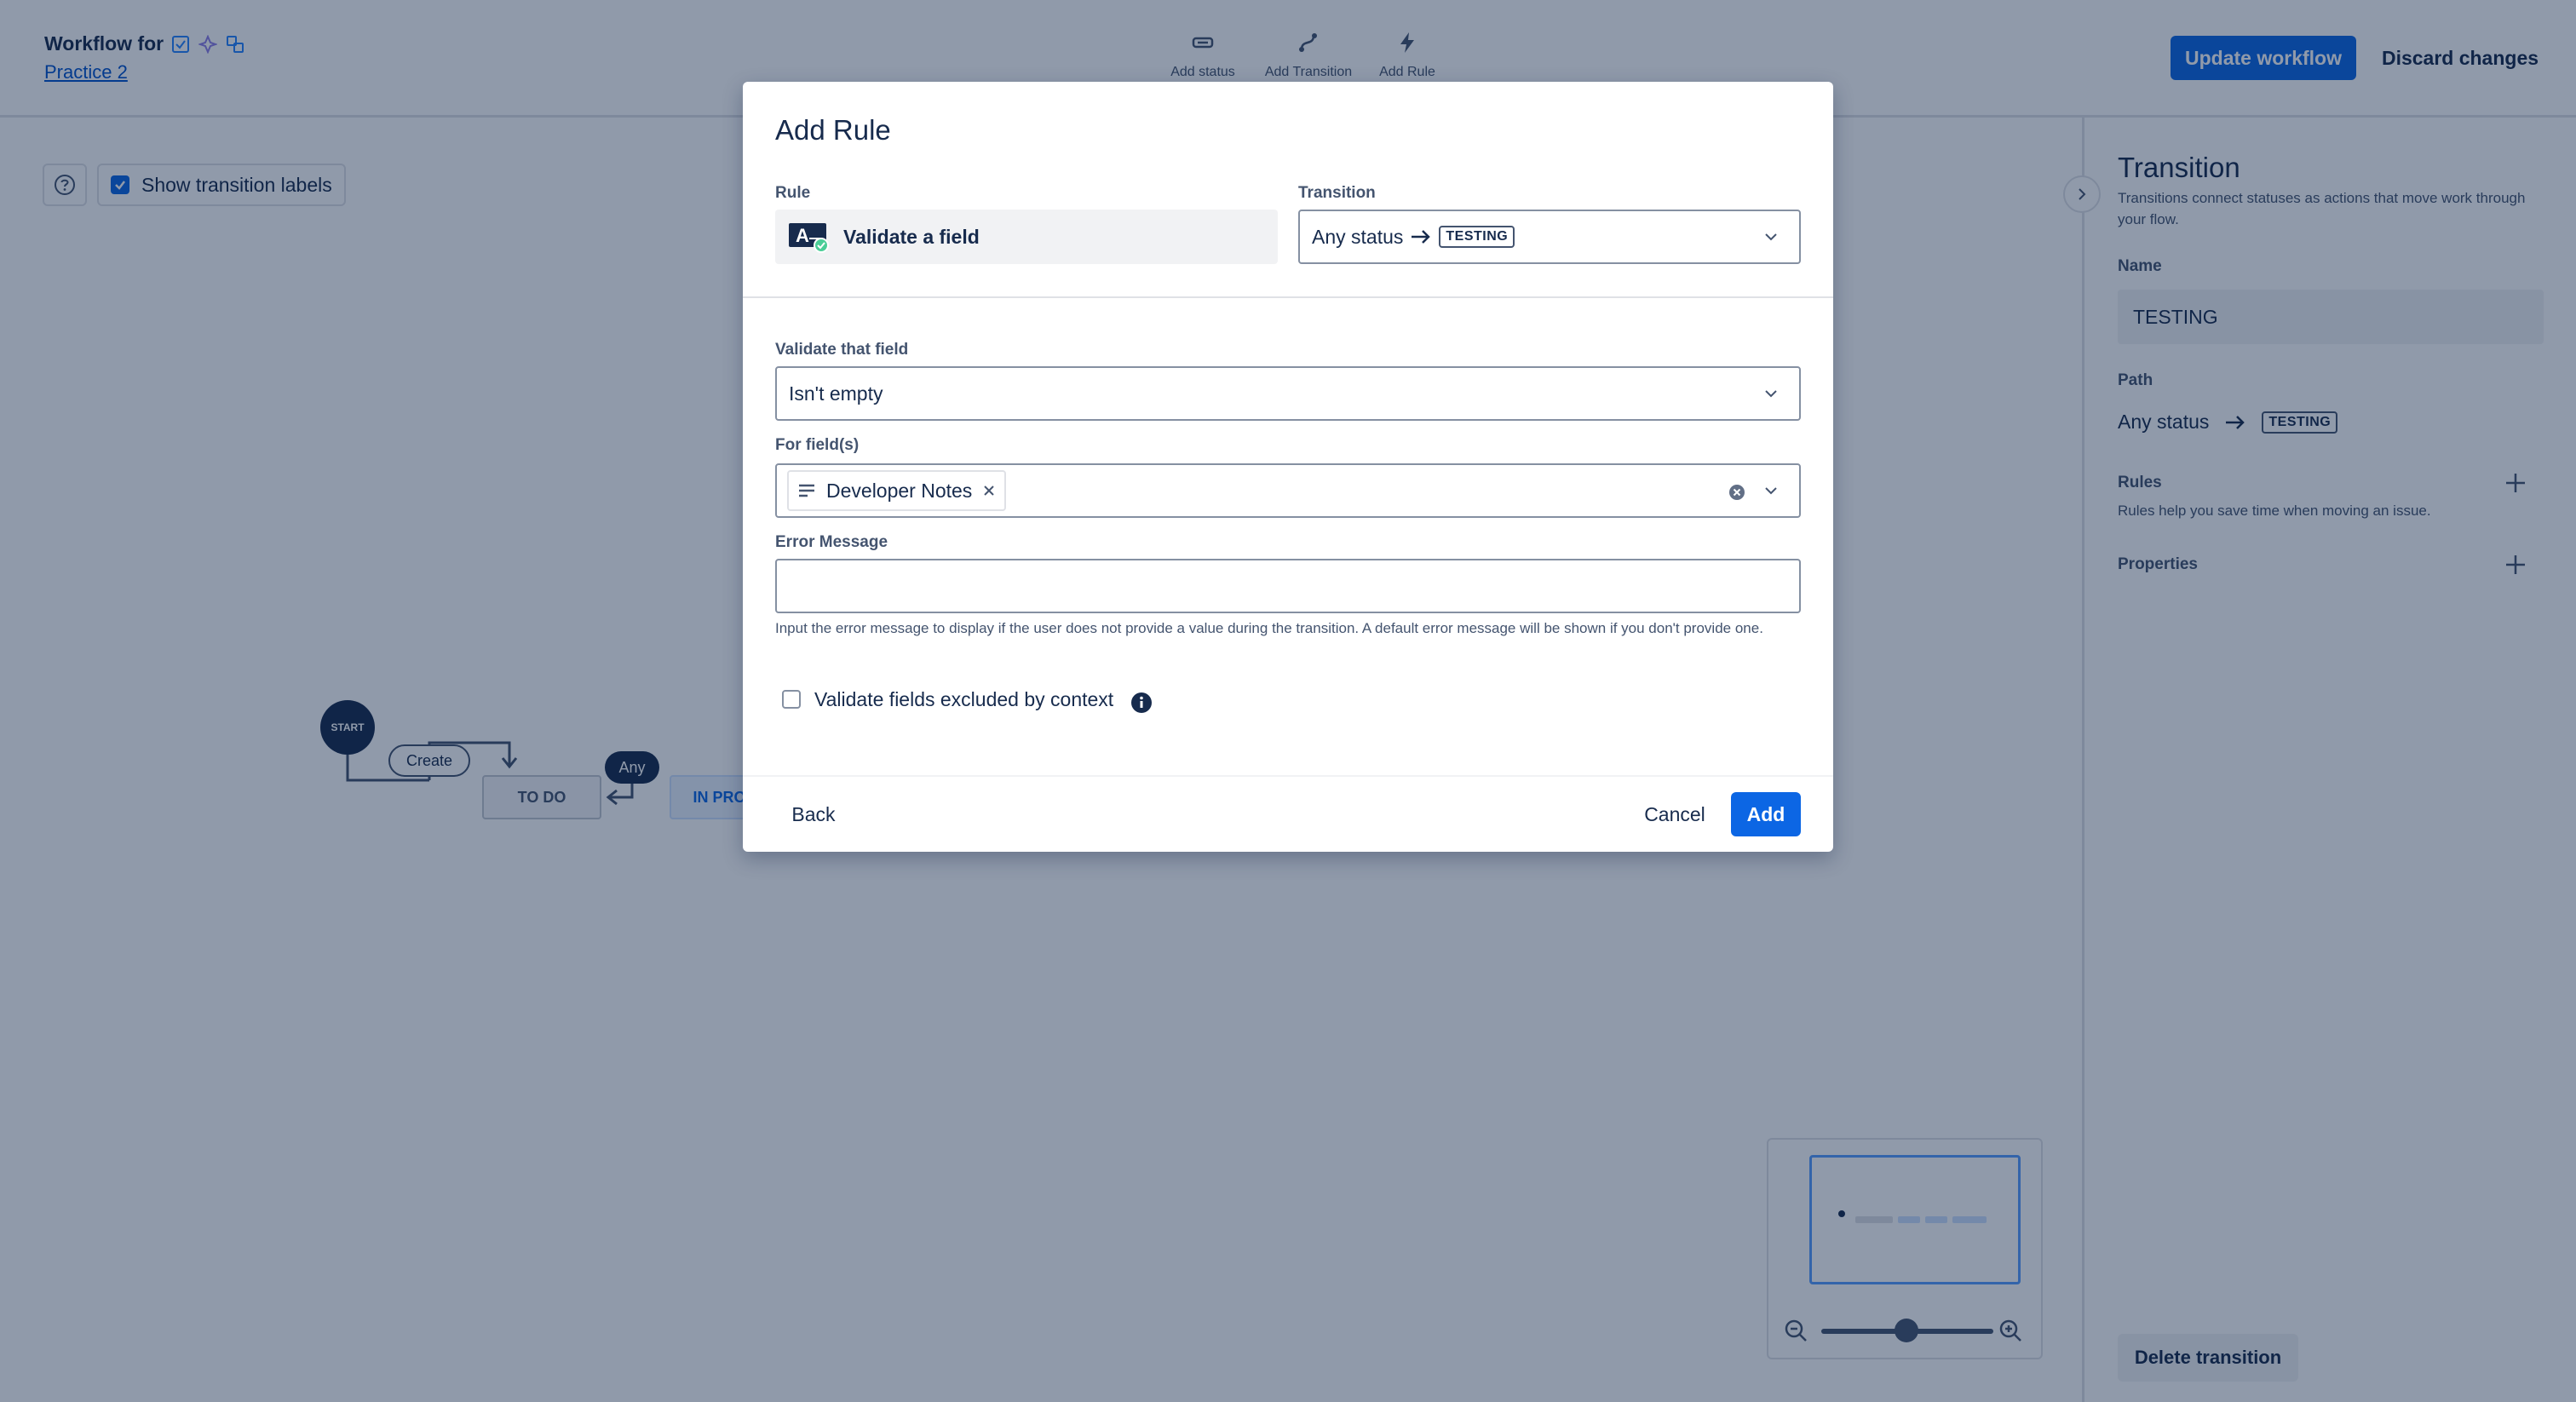 This screenshot has width=2576, height=1402. I want to click on text-field-icon, so click(807, 490).